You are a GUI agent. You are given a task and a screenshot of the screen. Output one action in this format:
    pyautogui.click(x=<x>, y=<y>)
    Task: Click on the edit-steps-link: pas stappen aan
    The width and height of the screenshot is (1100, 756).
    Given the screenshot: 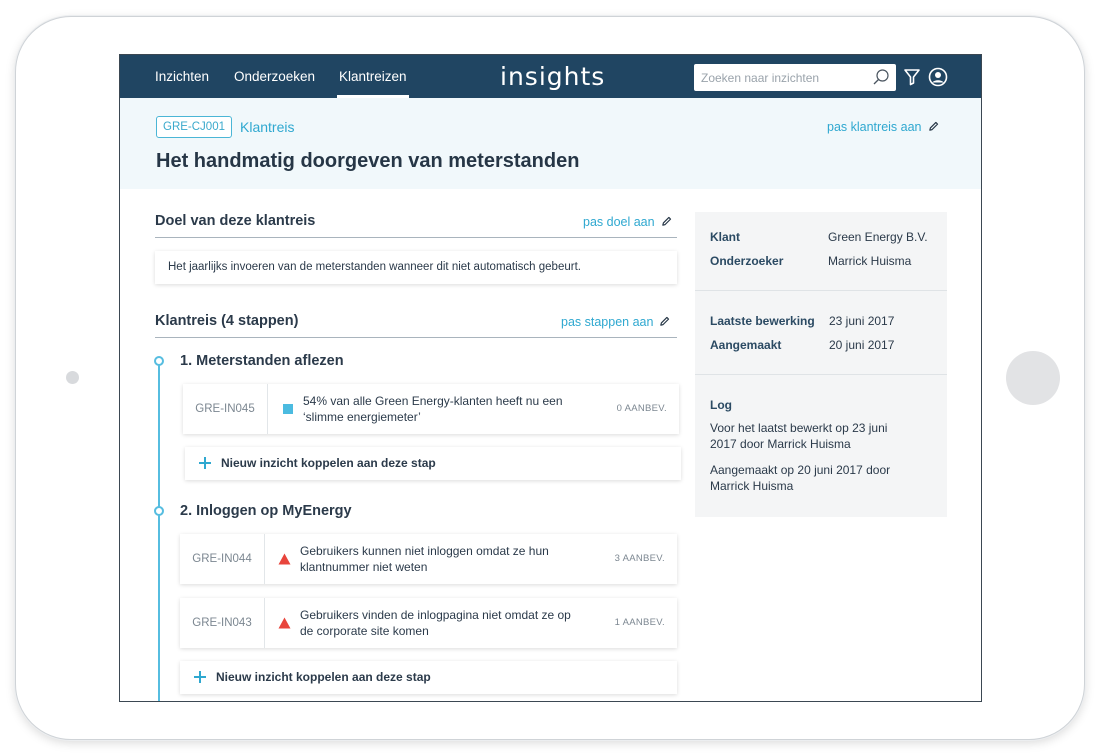 What is the action you would take?
    pyautogui.click(x=615, y=322)
    